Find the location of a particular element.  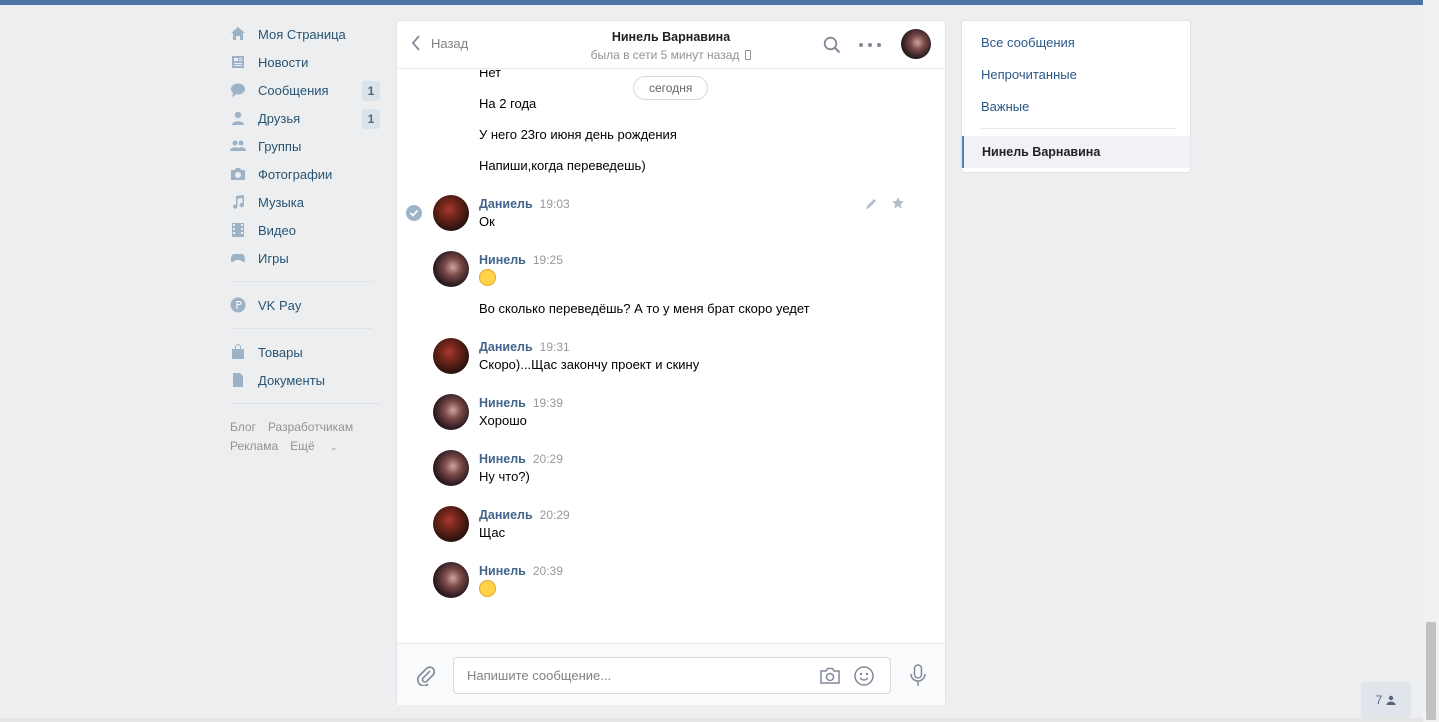

footer-more-label: Ещё is located at coordinates (302, 446).